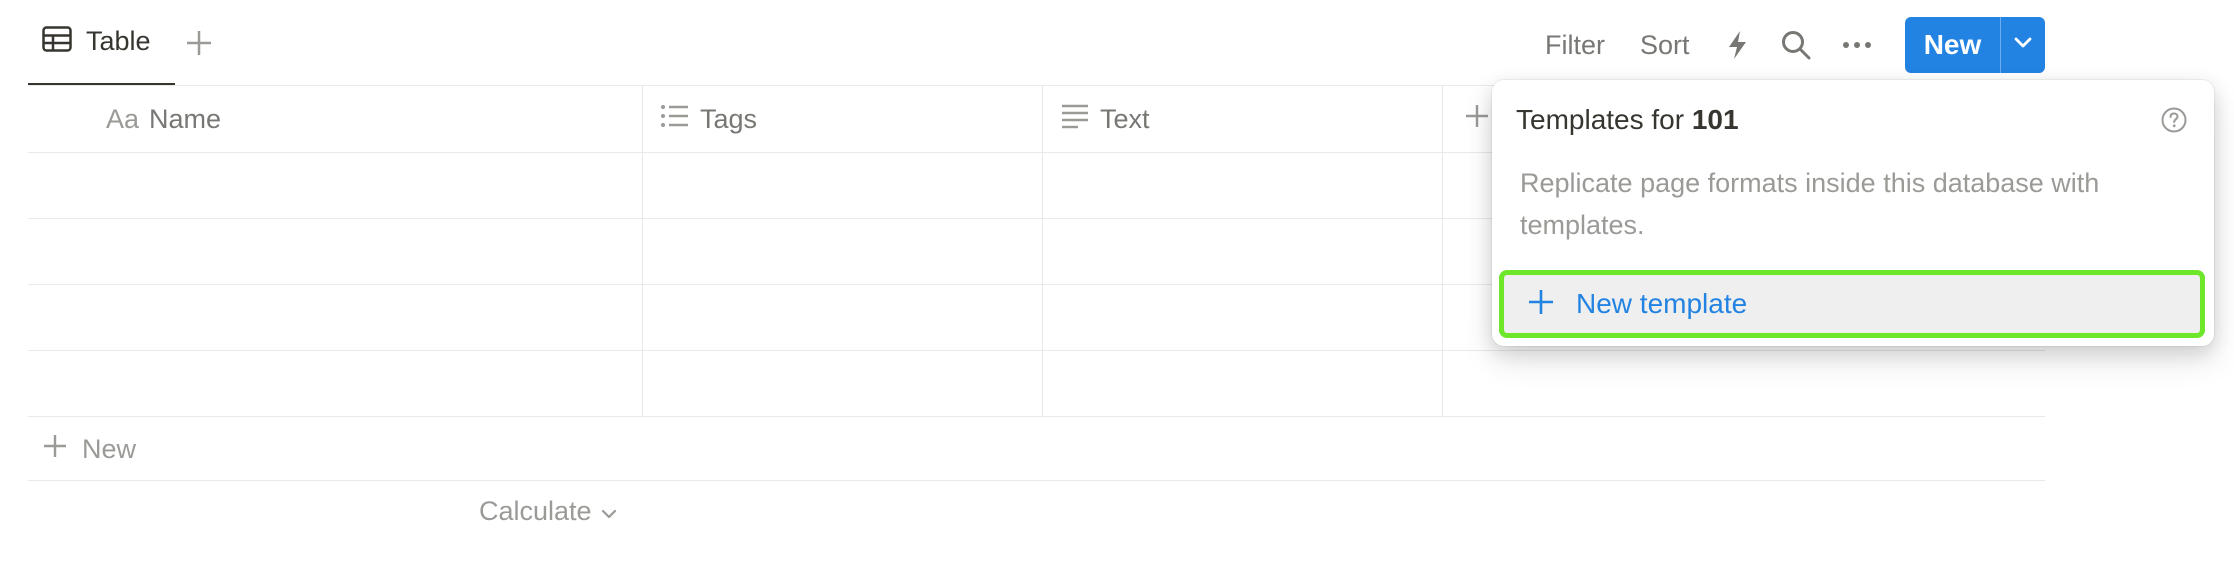 This screenshot has height=578, width=2234. Describe the element at coordinates (199, 43) in the screenshot. I see `add-view-button` at that location.